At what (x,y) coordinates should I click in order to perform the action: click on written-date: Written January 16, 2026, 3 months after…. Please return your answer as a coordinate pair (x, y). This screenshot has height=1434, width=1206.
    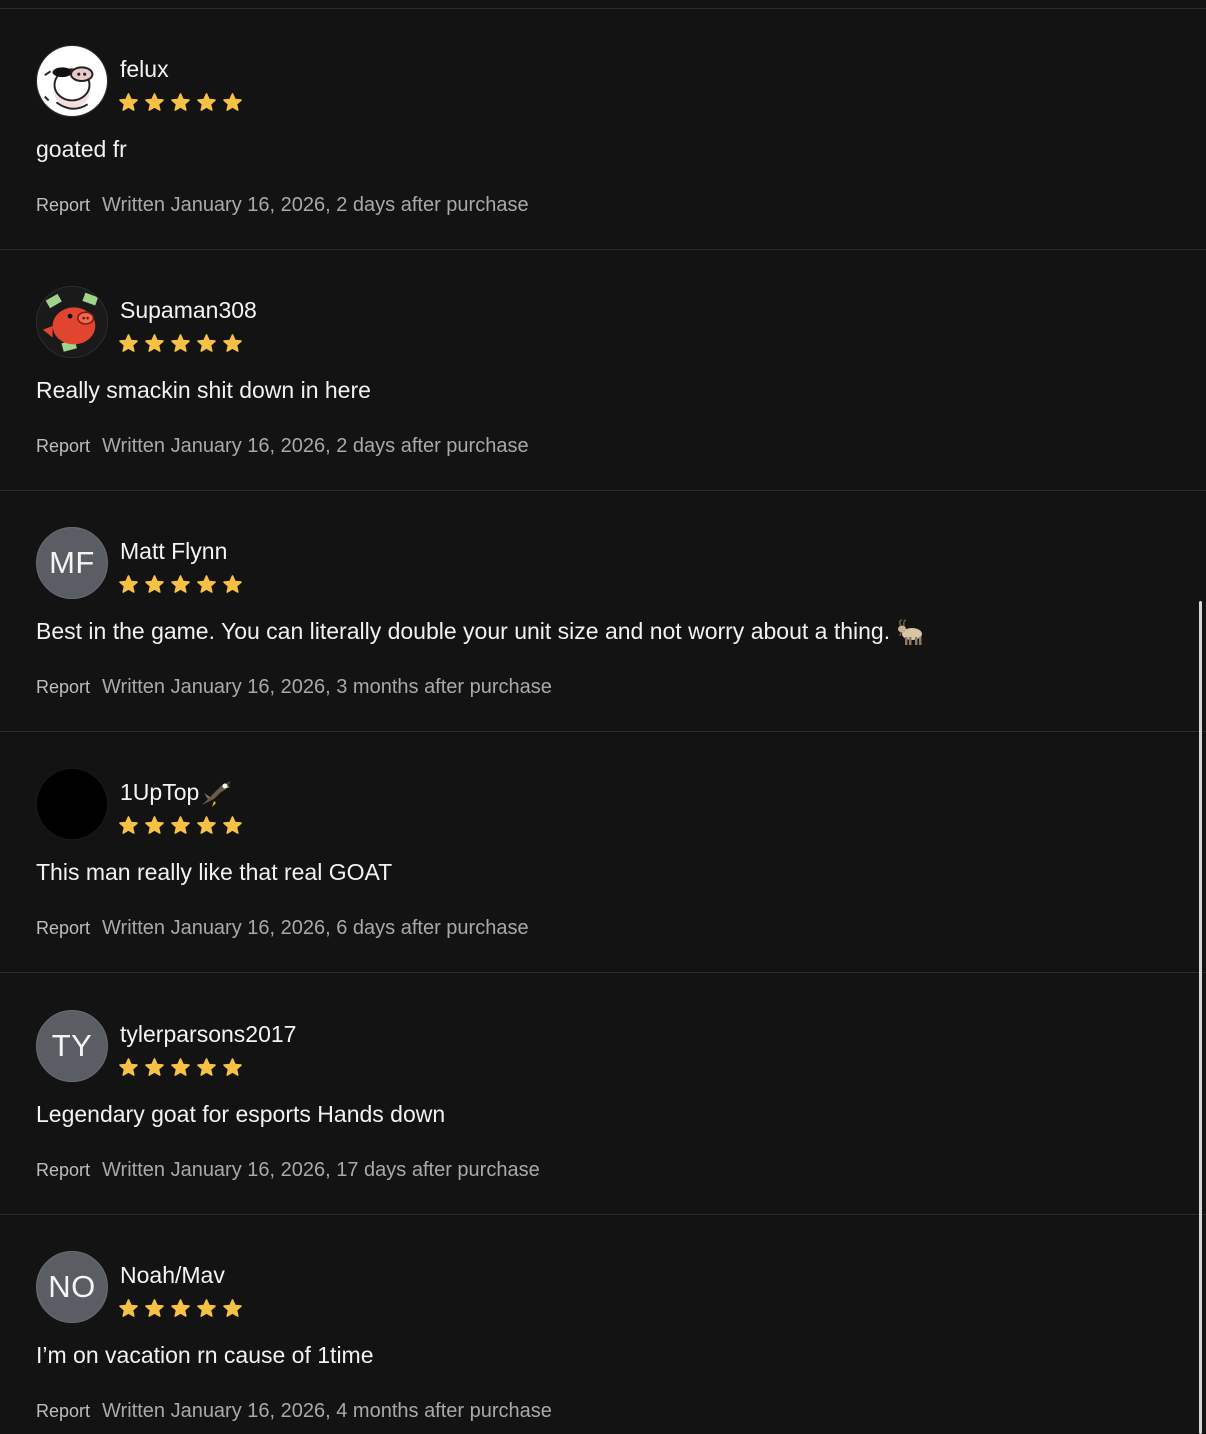
    Looking at the image, I should click on (327, 687).